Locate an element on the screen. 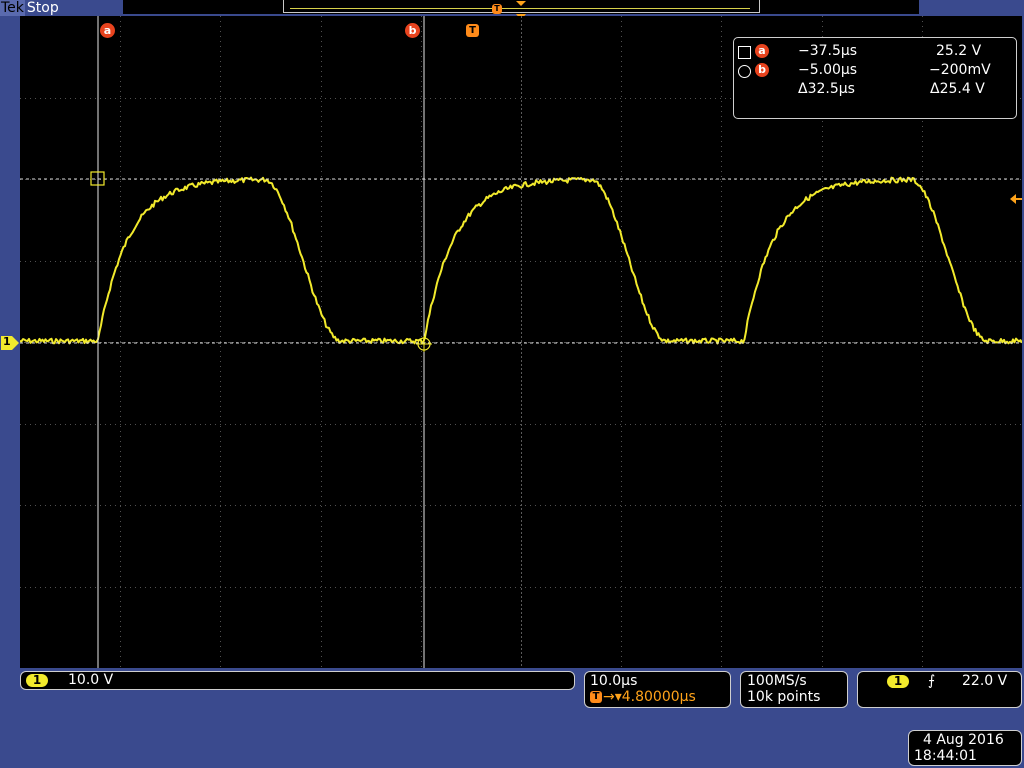 Image resolution: width=1024 pixels, height=768 pixels. channel-1-scale-box: 1 10.0 V is located at coordinates (297, 680).